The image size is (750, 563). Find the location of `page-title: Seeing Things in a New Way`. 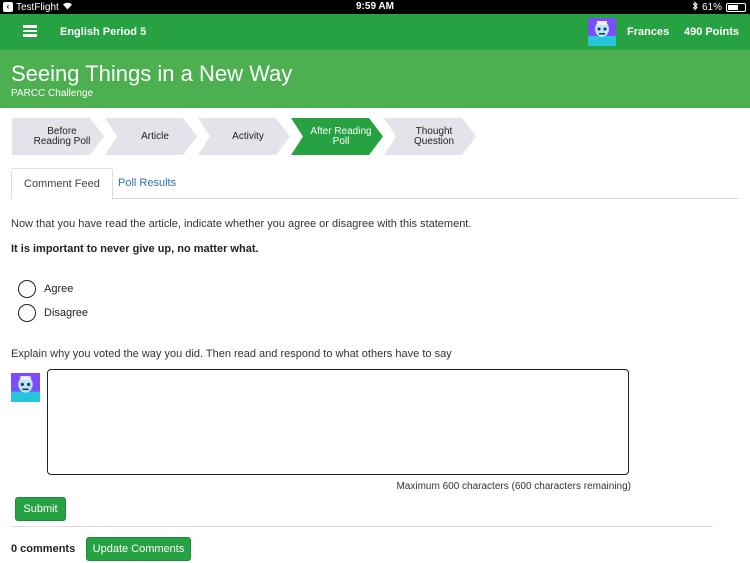

page-title: Seeing Things in a New Way is located at coordinates (152, 73).